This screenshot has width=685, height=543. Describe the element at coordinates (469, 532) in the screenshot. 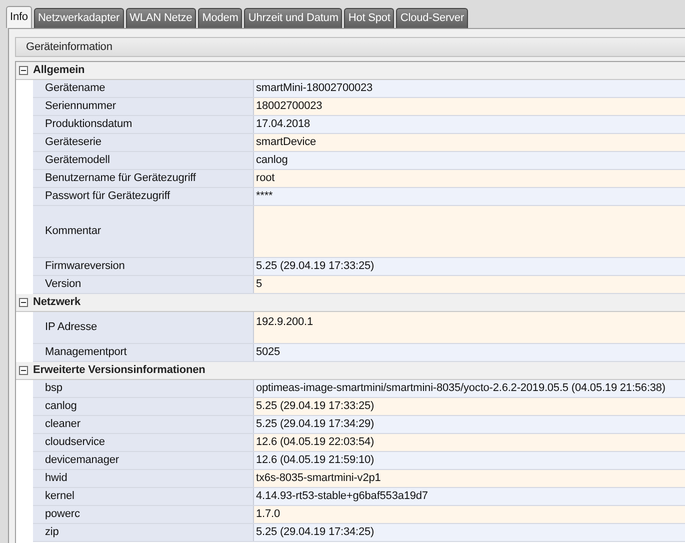

I see `property-value: 5.25 (29.04.19 17:34:25)` at that location.